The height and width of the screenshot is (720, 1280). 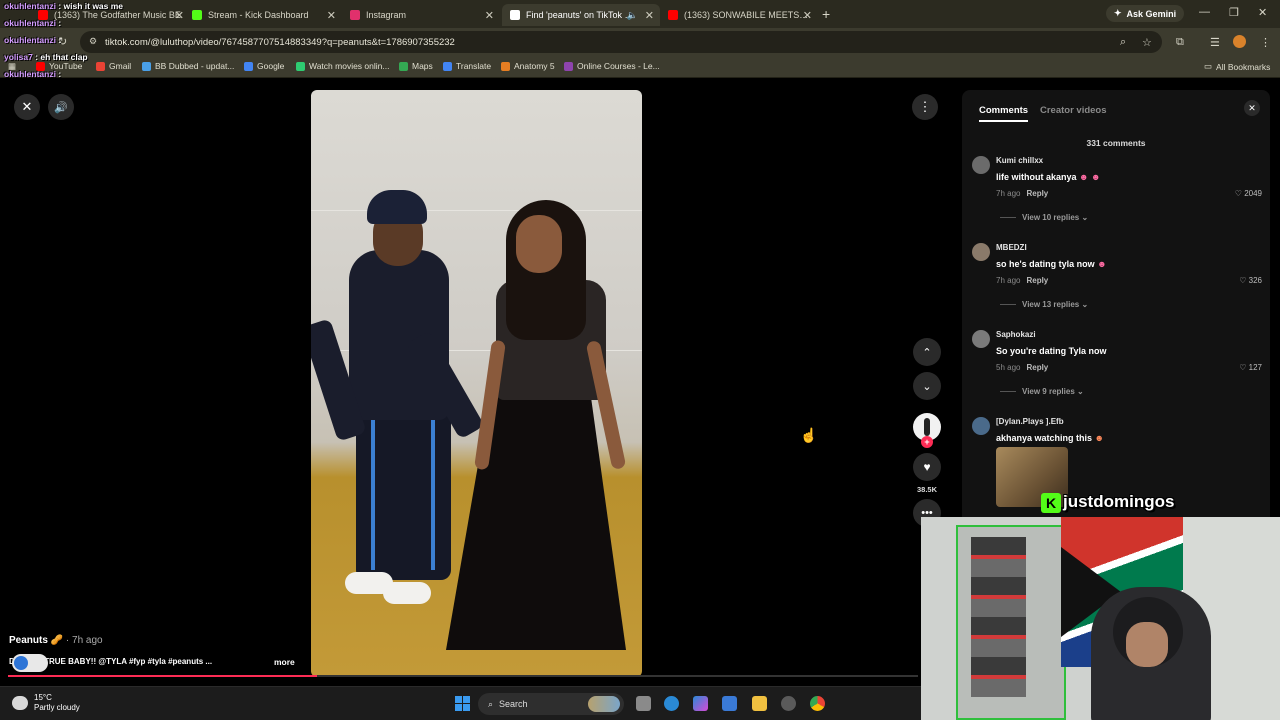 I want to click on bookmark-maps: Maps, so click(x=416, y=66).